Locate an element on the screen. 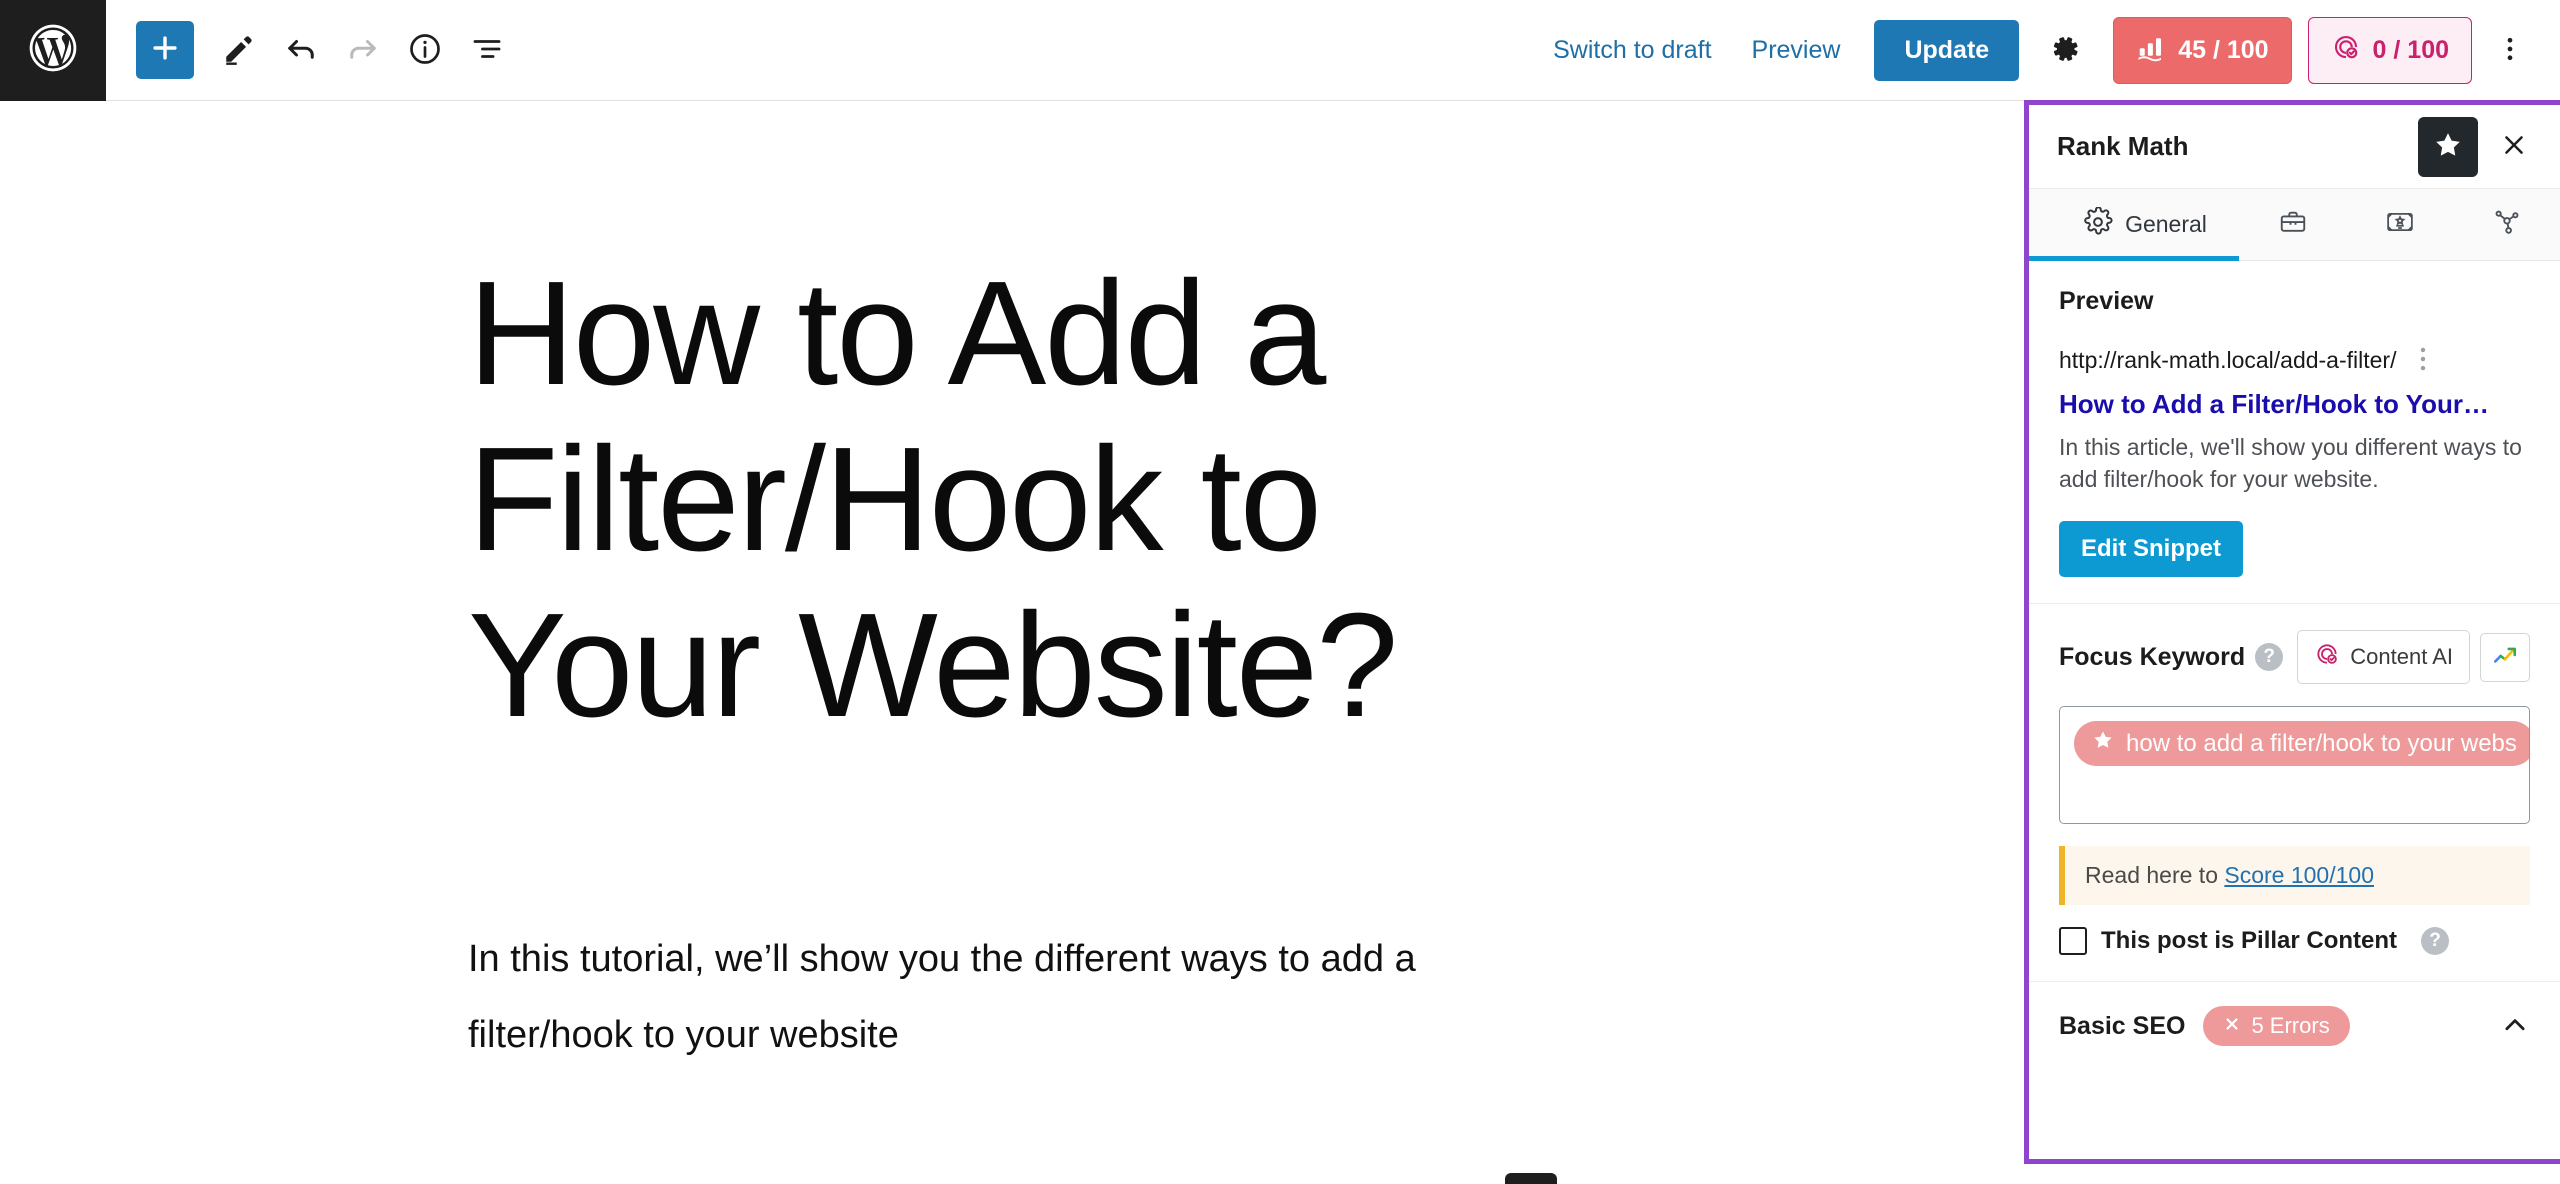  preview-url-row: http://rank-math.local/add-a-filter/ is located at coordinates (2294, 360).